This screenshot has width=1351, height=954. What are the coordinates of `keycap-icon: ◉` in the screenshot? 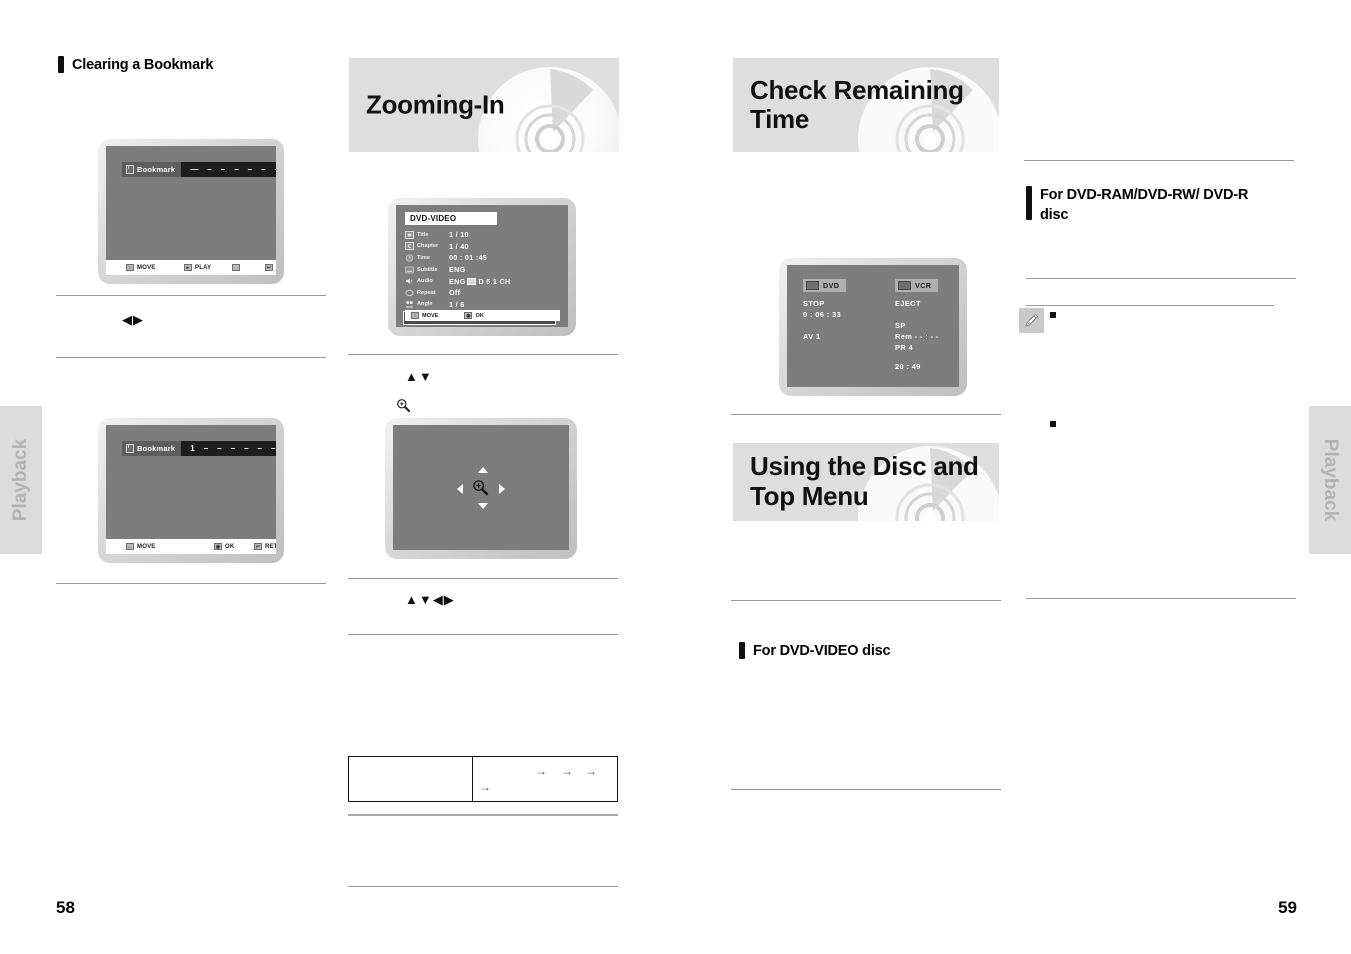 It's located at (468, 315).